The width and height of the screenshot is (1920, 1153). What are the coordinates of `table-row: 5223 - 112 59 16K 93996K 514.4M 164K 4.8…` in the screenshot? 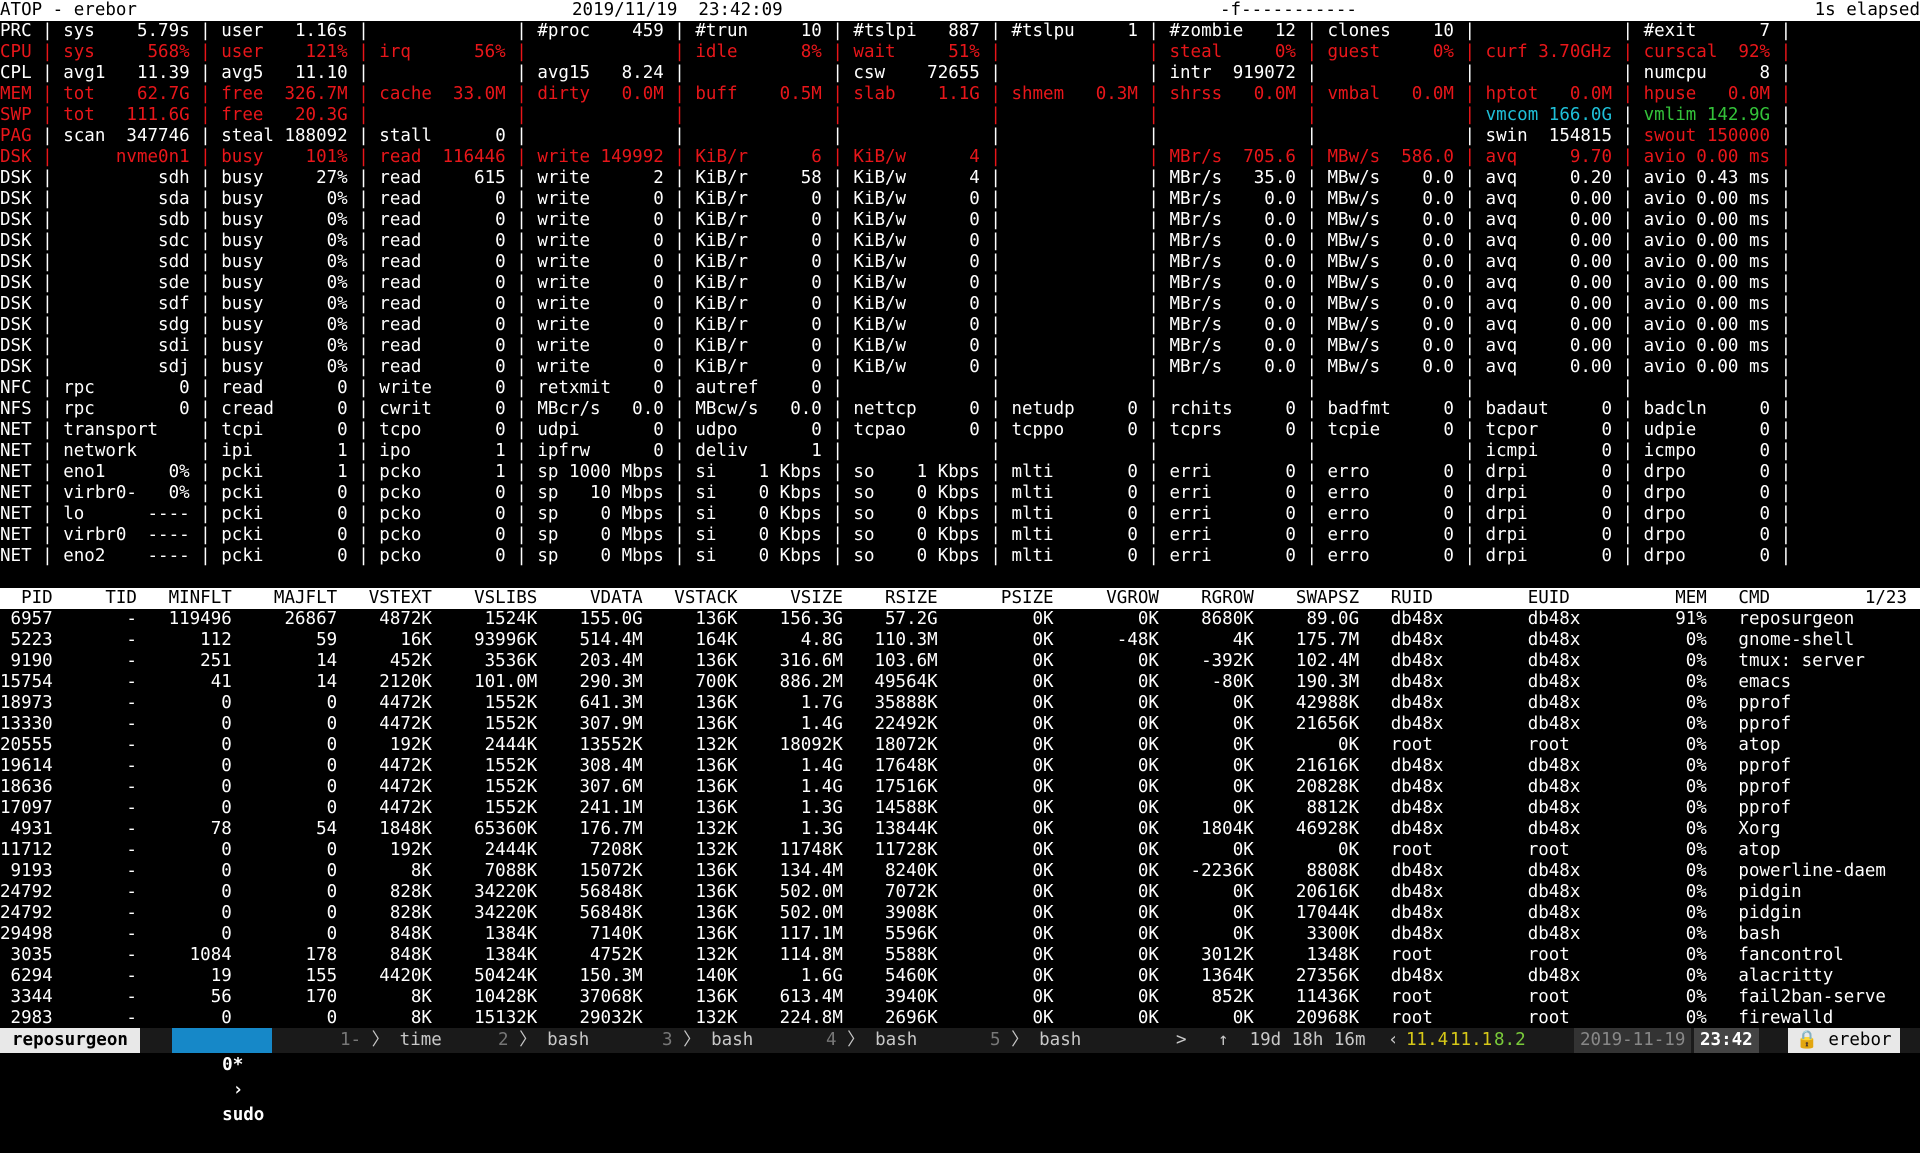 It's located at (960, 640).